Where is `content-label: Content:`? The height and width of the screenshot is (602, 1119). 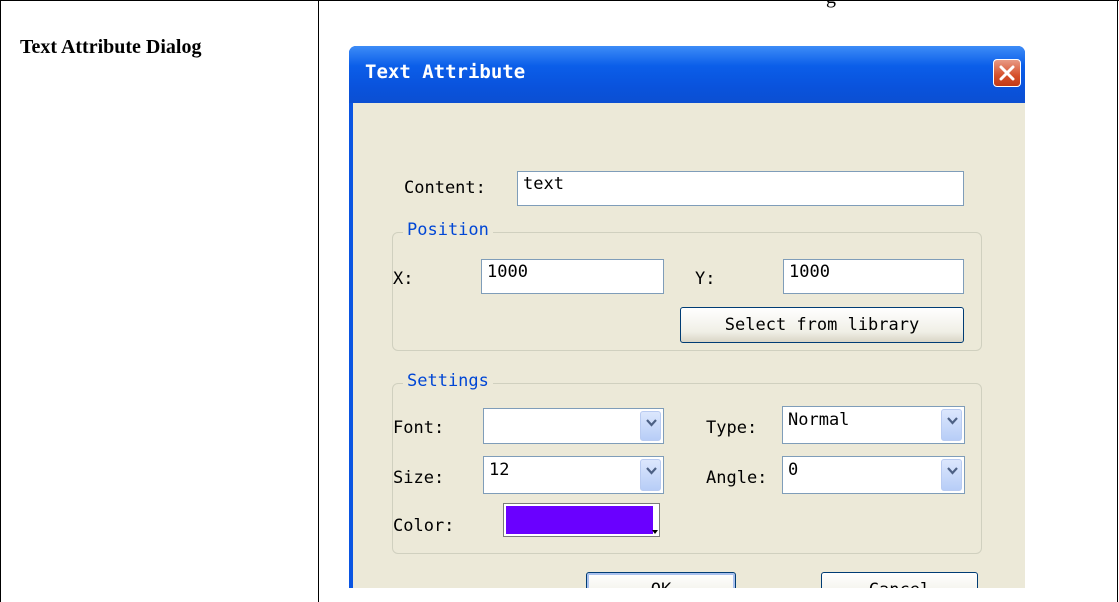 content-label: Content: is located at coordinates (445, 188).